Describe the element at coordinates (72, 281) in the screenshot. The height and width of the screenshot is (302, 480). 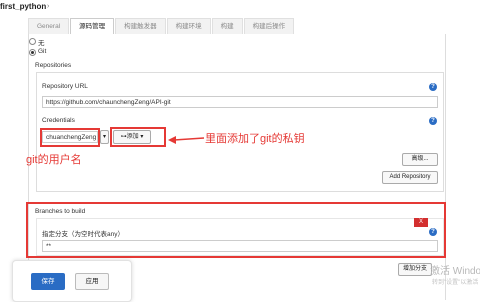
I see `bottom-action-bar: 保存 应用` at that location.